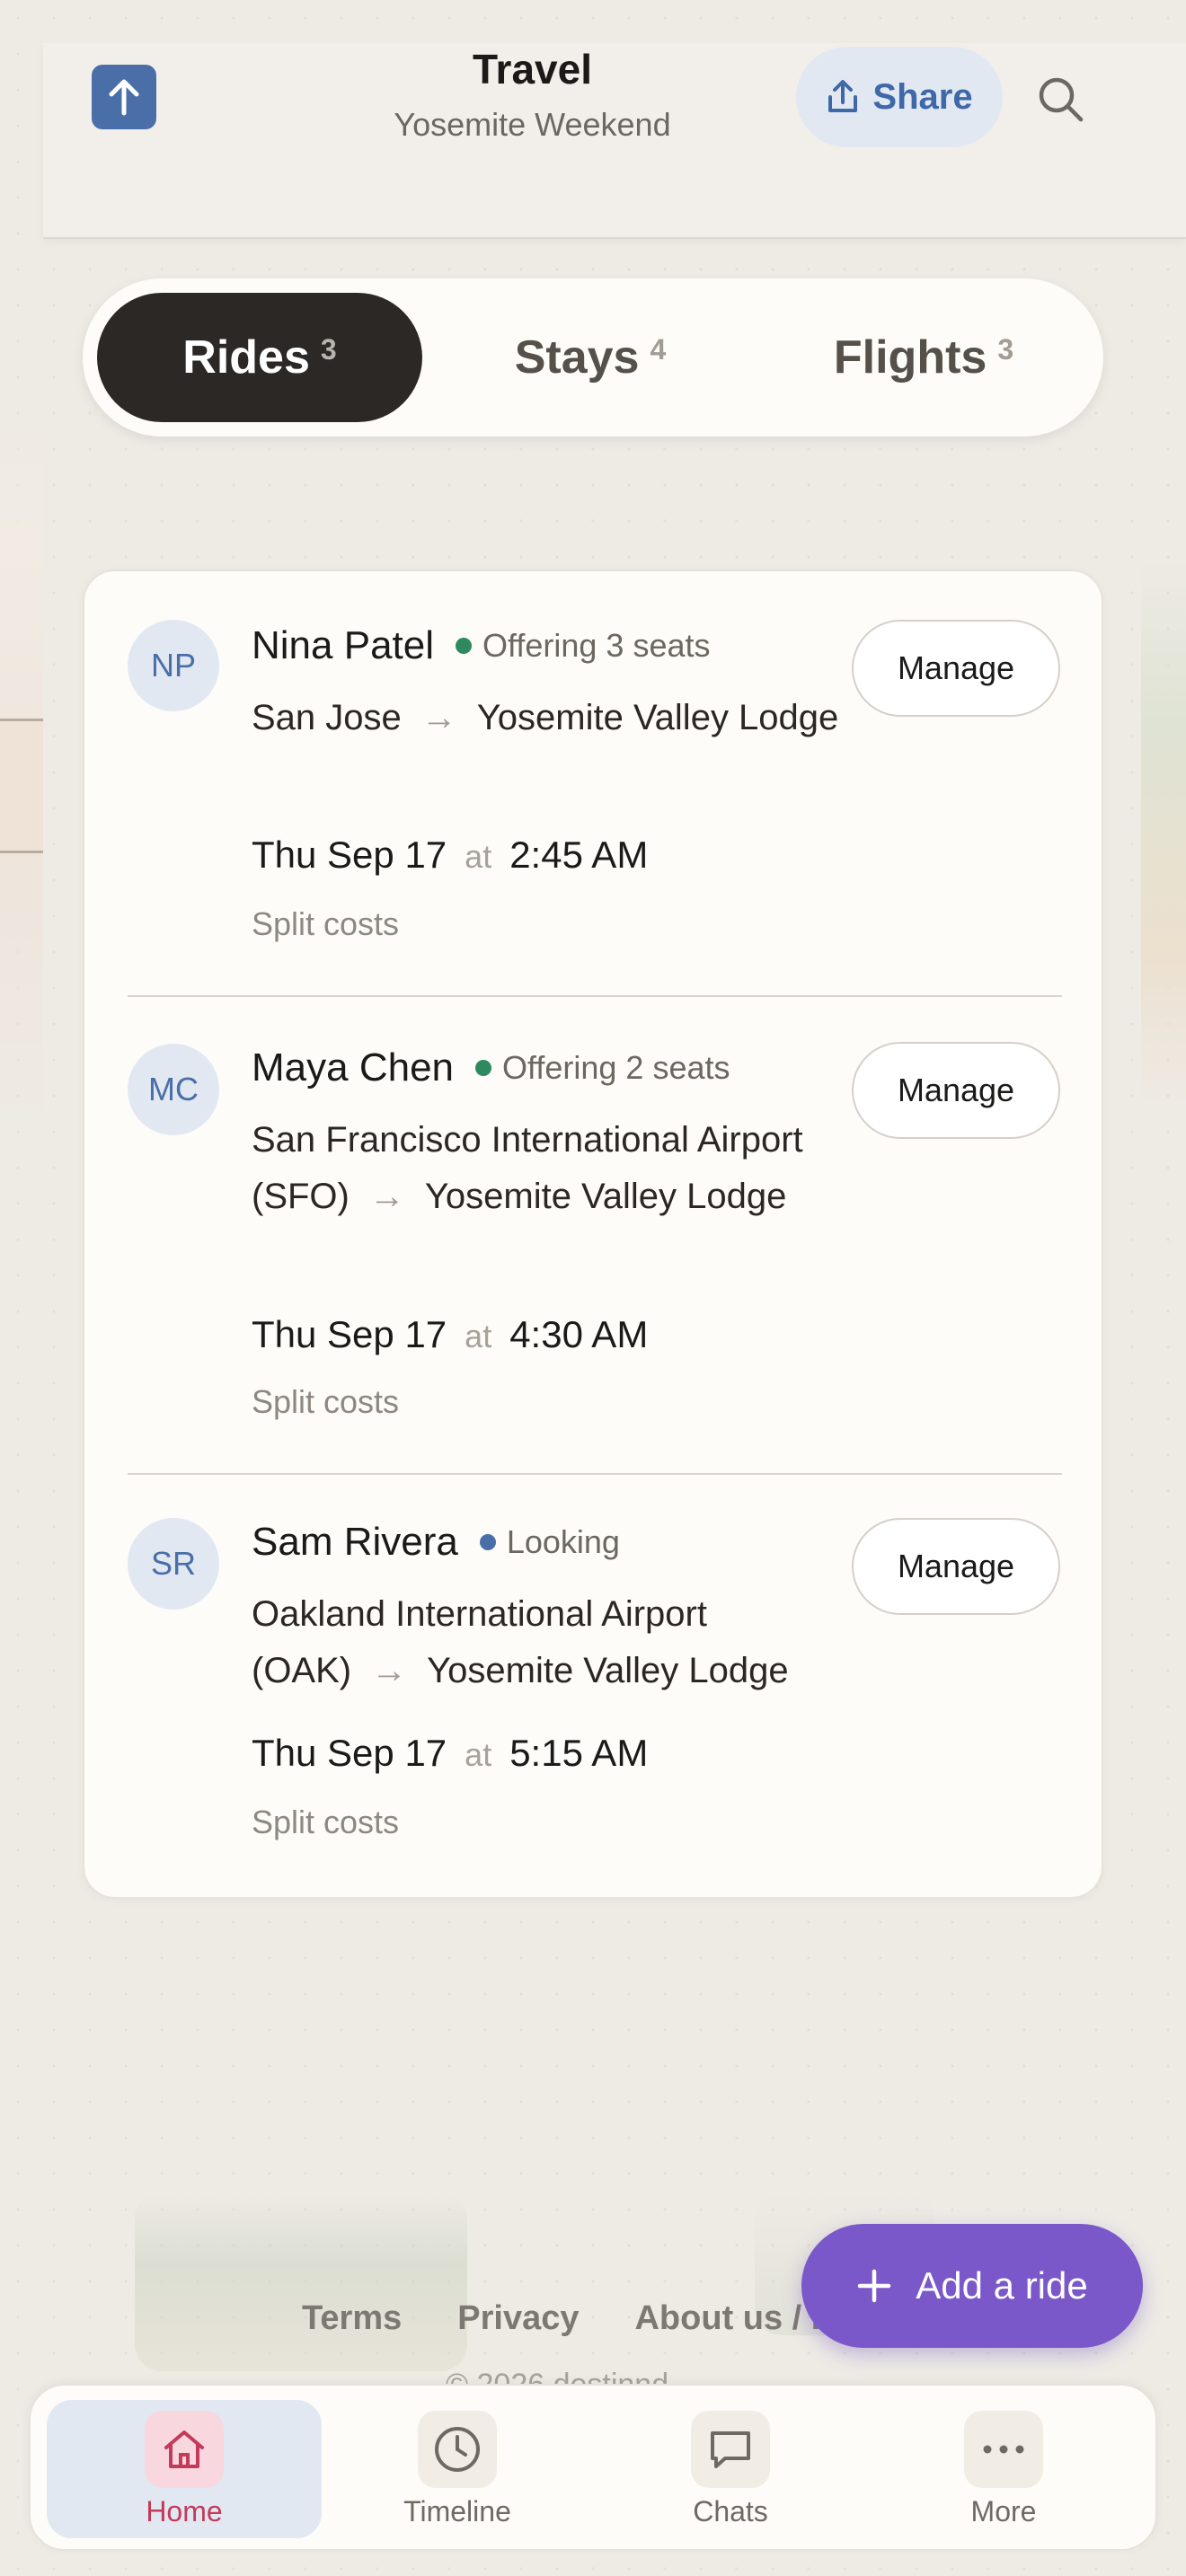 The width and height of the screenshot is (1186, 2576). What do you see at coordinates (730, 2510) in the screenshot?
I see `nav-label: Chats` at bounding box center [730, 2510].